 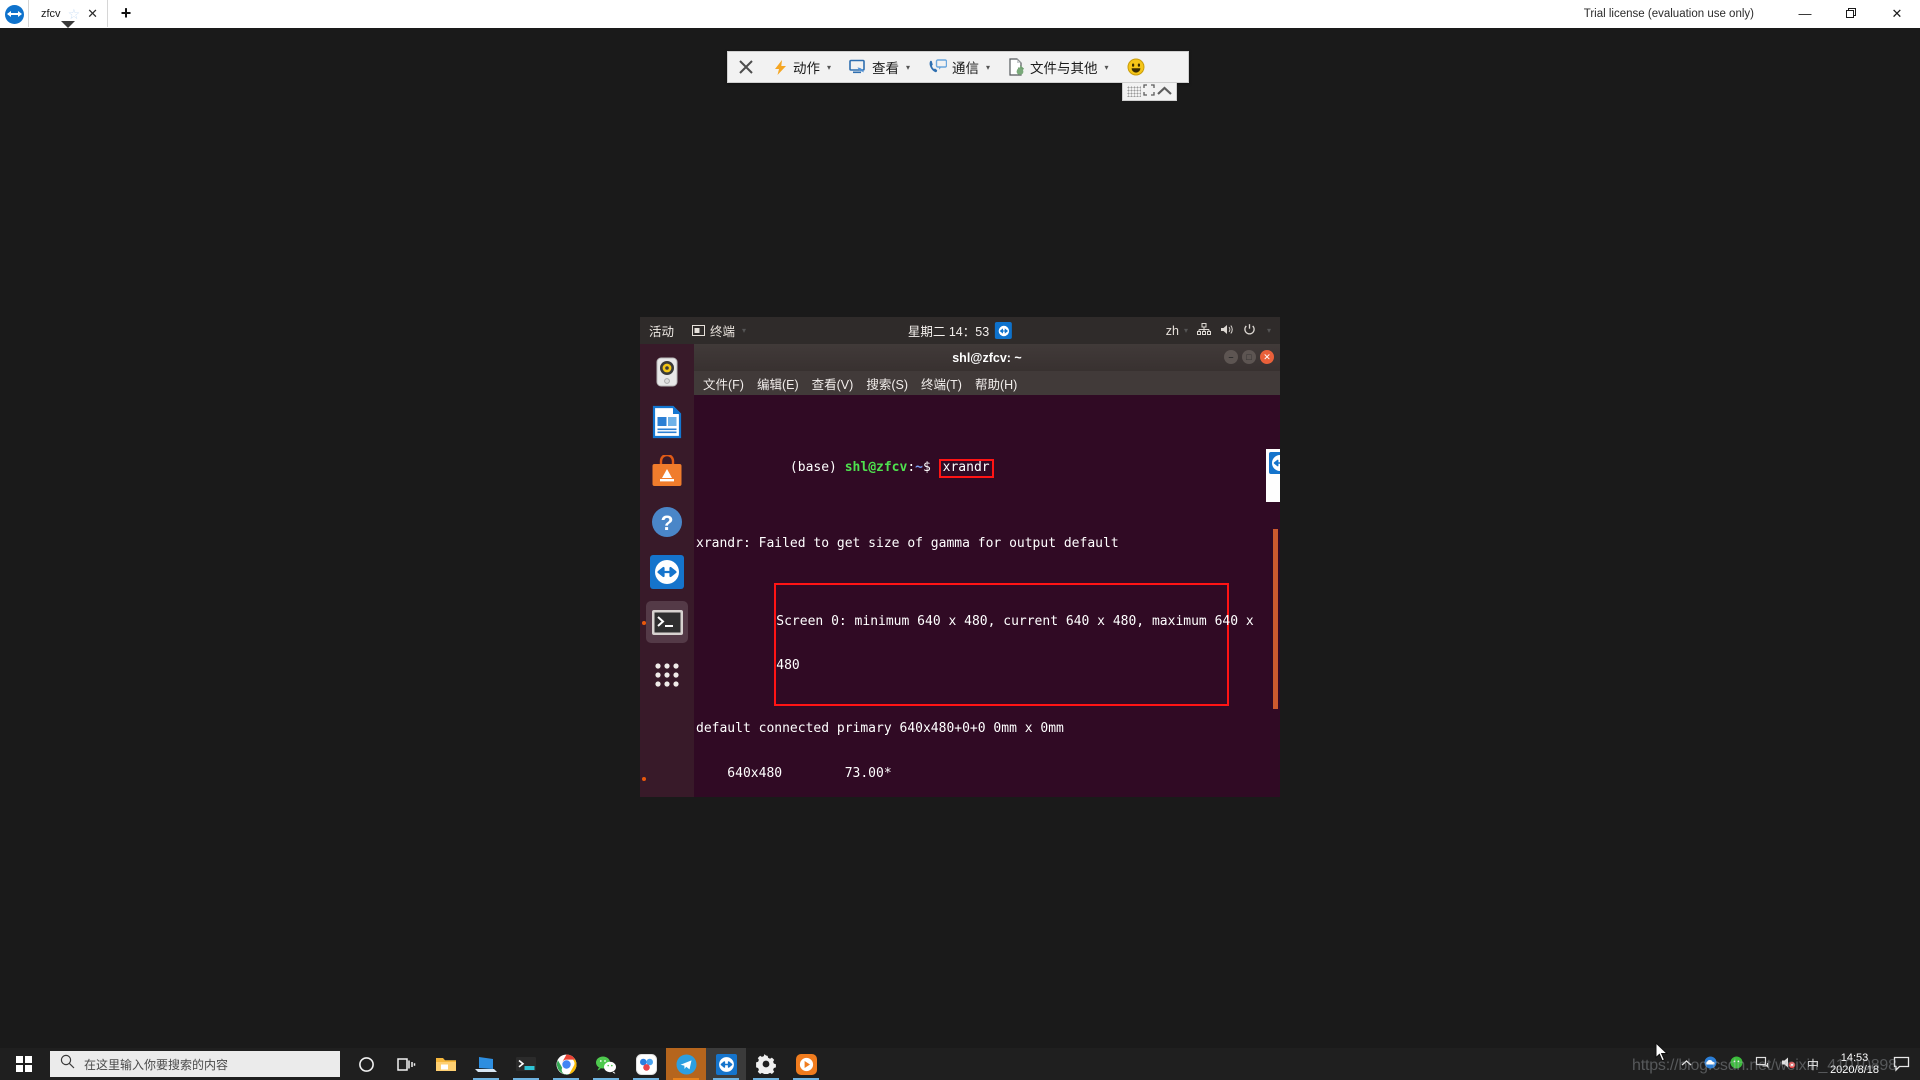 What do you see at coordinates (959, 67) in the screenshot?
I see `toolbar-communicate-menu: 通信 ▾` at bounding box center [959, 67].